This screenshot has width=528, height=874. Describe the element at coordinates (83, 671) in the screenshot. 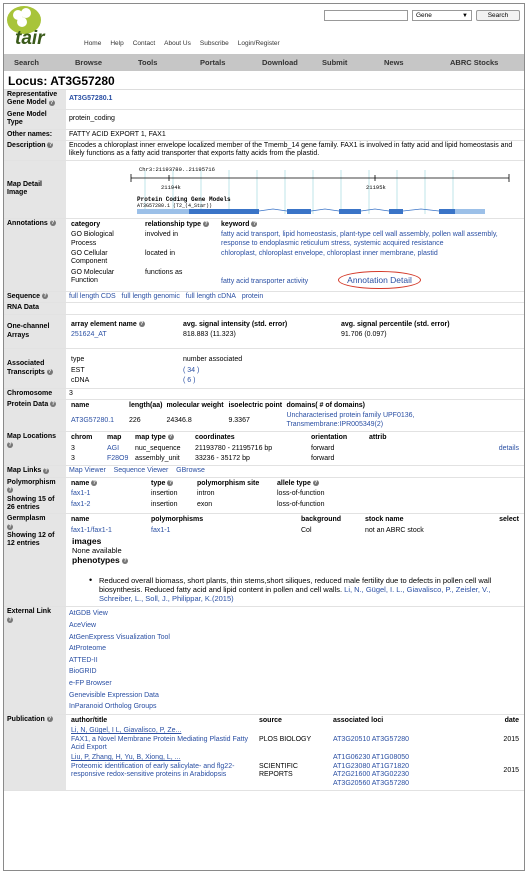

I see `ext-biogrid-link: BioGRID` at that location.